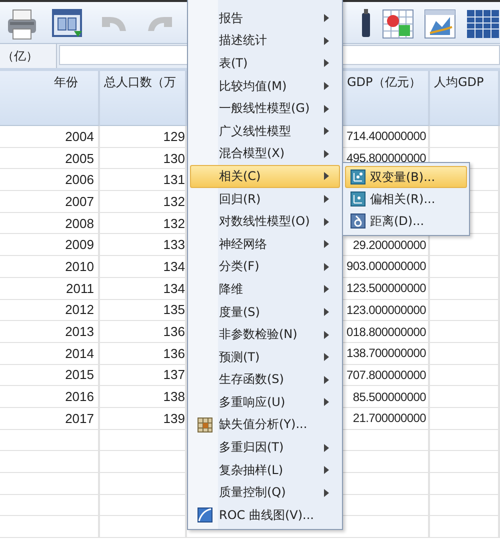 The width and height of the screenshot is (500, 550). Describe the element at coordinates (50, 419) in the screenshot. I see `table-cell: 2017` at that location.